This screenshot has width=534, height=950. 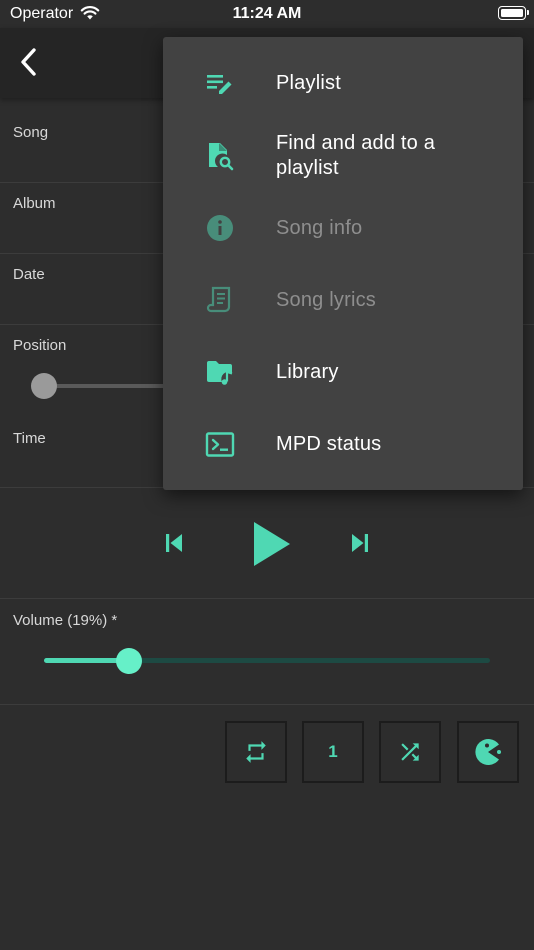 What do you see at coordinates (220, 228) in the screenshot?
I see `info-icon` at bounding box center [220, 228].